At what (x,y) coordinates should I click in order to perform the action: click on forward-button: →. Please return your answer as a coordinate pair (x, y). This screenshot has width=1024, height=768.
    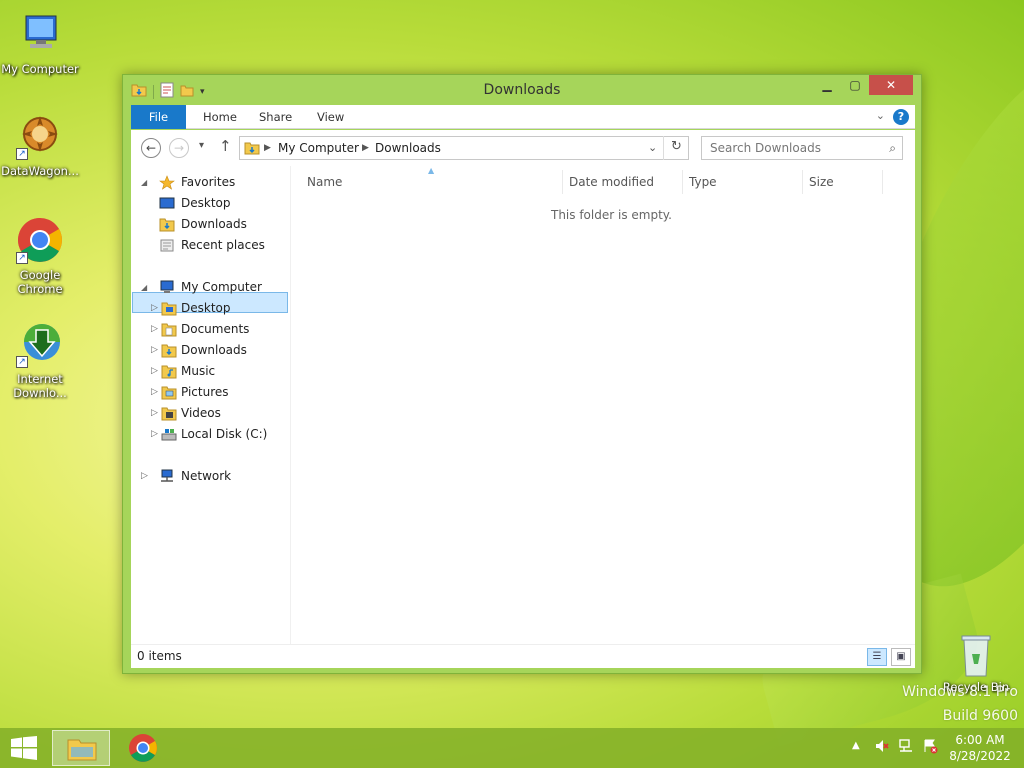
    Looking at the image, I should click on (179, 148).